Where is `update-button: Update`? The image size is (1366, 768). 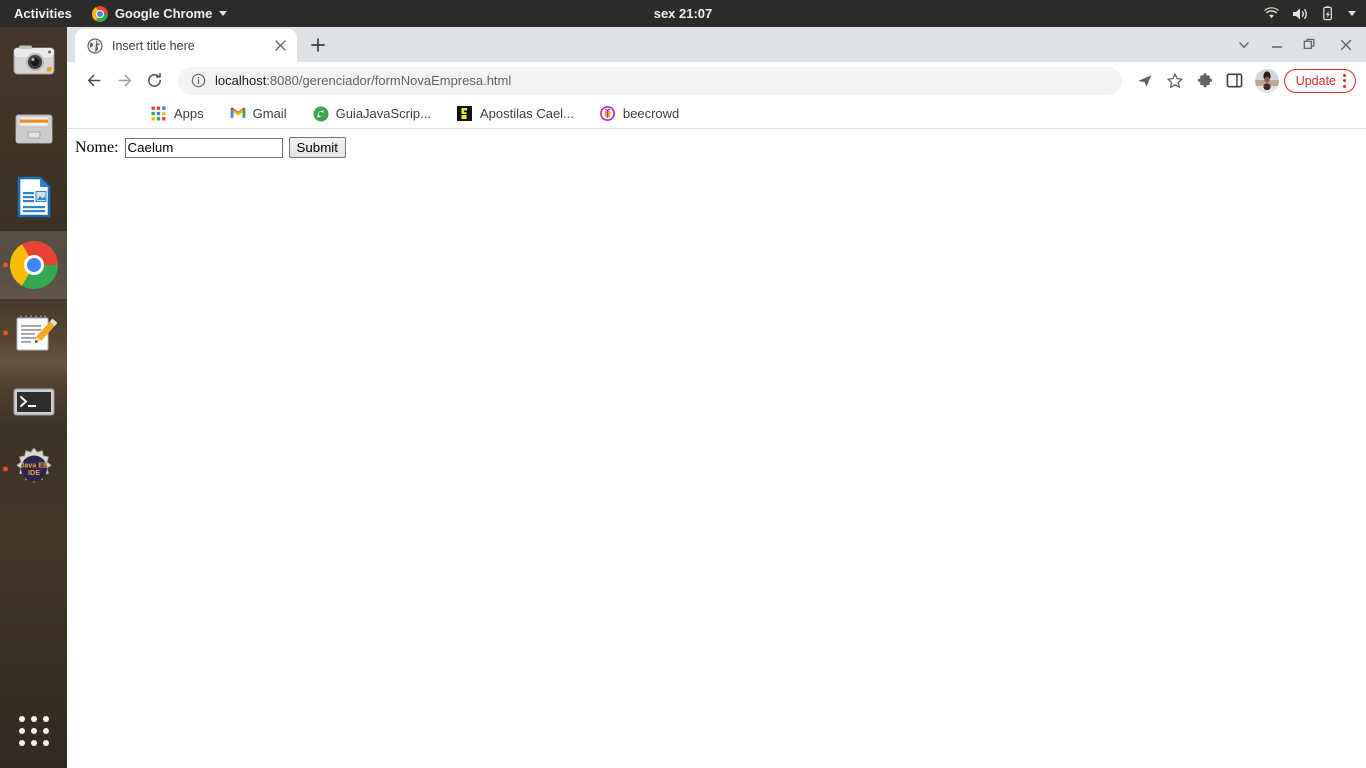
update-button: Update is located at coordinates (1319, 80).